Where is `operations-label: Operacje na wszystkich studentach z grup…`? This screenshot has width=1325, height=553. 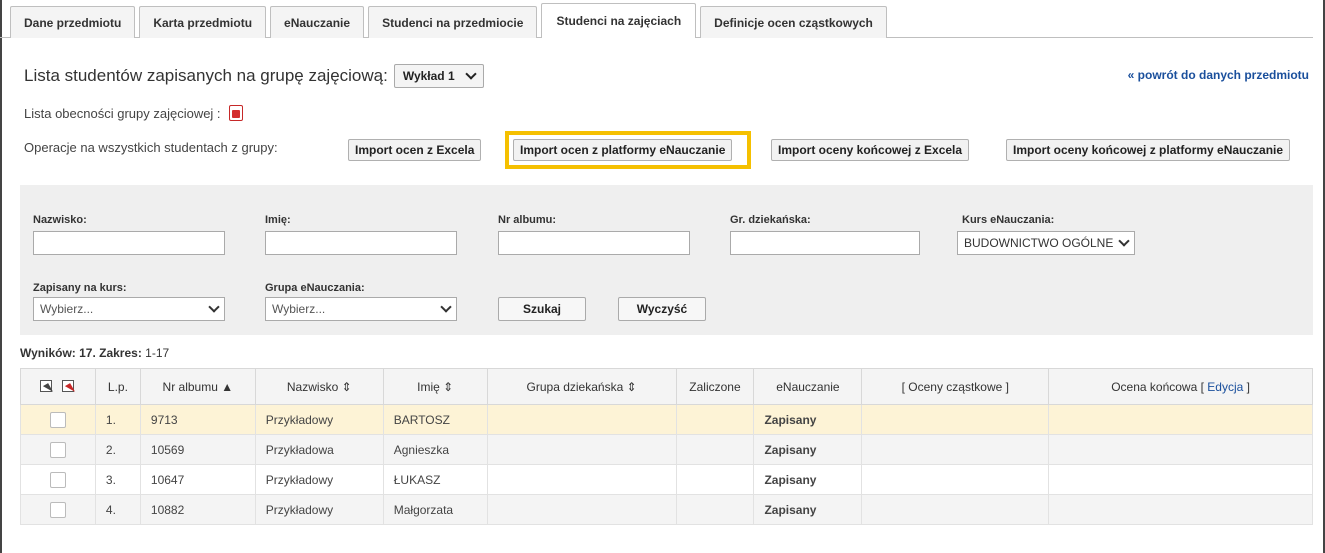 operations-label: Operacje na wszystkich studentach z grup… is located at coordinates (151, 147).